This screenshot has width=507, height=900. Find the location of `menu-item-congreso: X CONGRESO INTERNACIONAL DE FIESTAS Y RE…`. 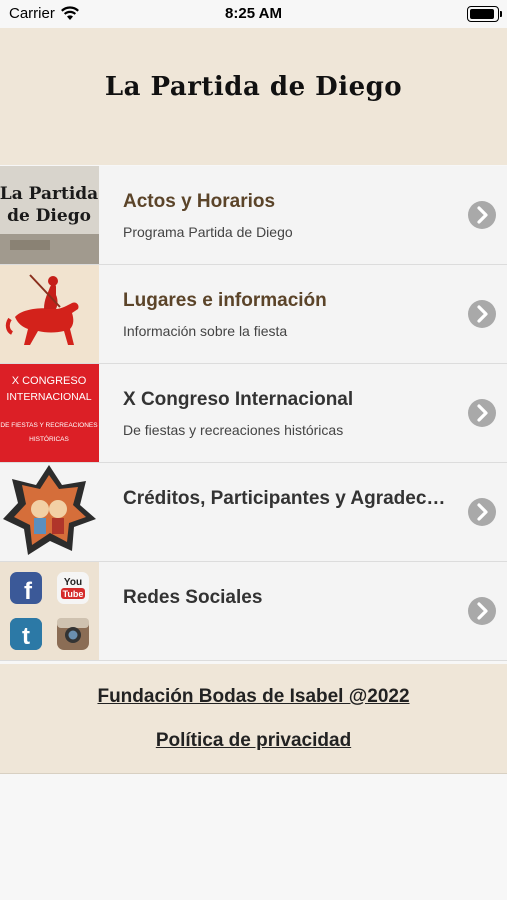

menu-item-congreso: X CONGRESO INTERNACIONAL DE FIESTAS Y RE… is located at coordinates (253, 413).